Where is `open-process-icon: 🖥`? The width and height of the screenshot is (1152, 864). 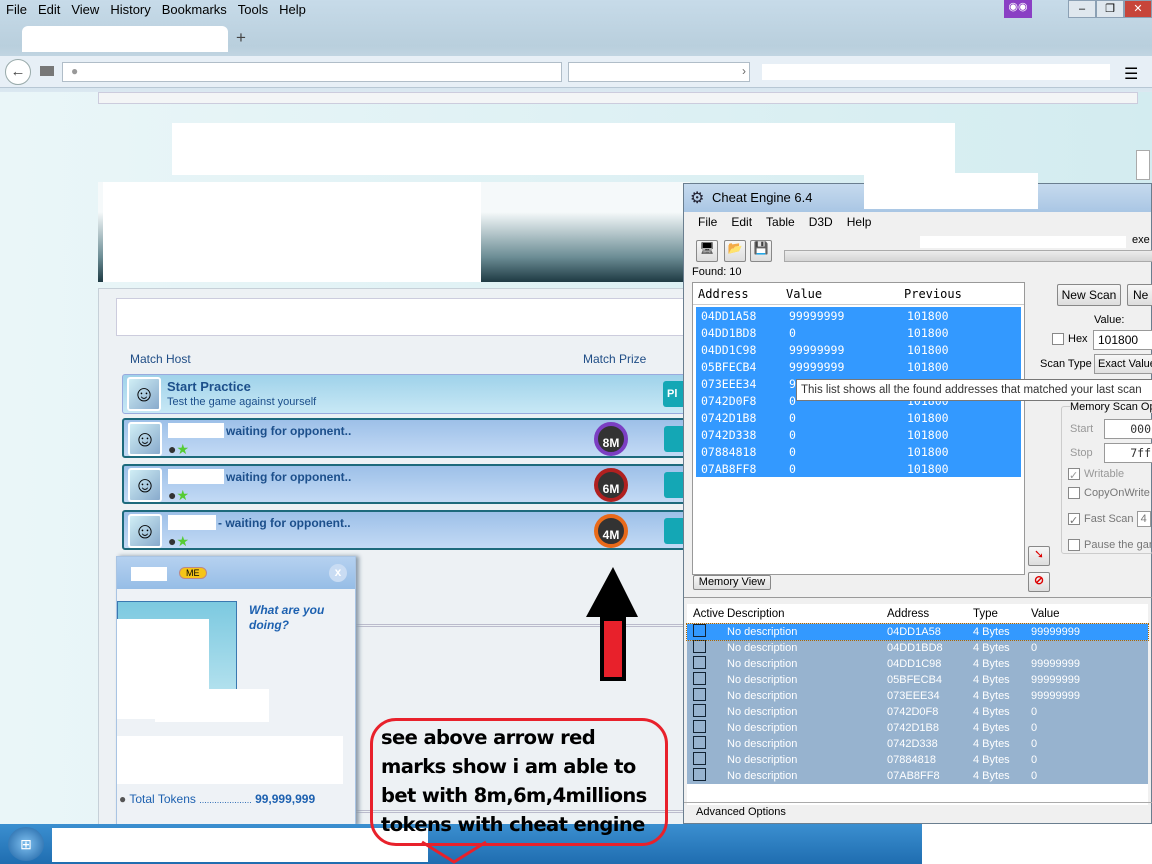 open-process-icon: 🖥 is located at coordinates (707, 251).